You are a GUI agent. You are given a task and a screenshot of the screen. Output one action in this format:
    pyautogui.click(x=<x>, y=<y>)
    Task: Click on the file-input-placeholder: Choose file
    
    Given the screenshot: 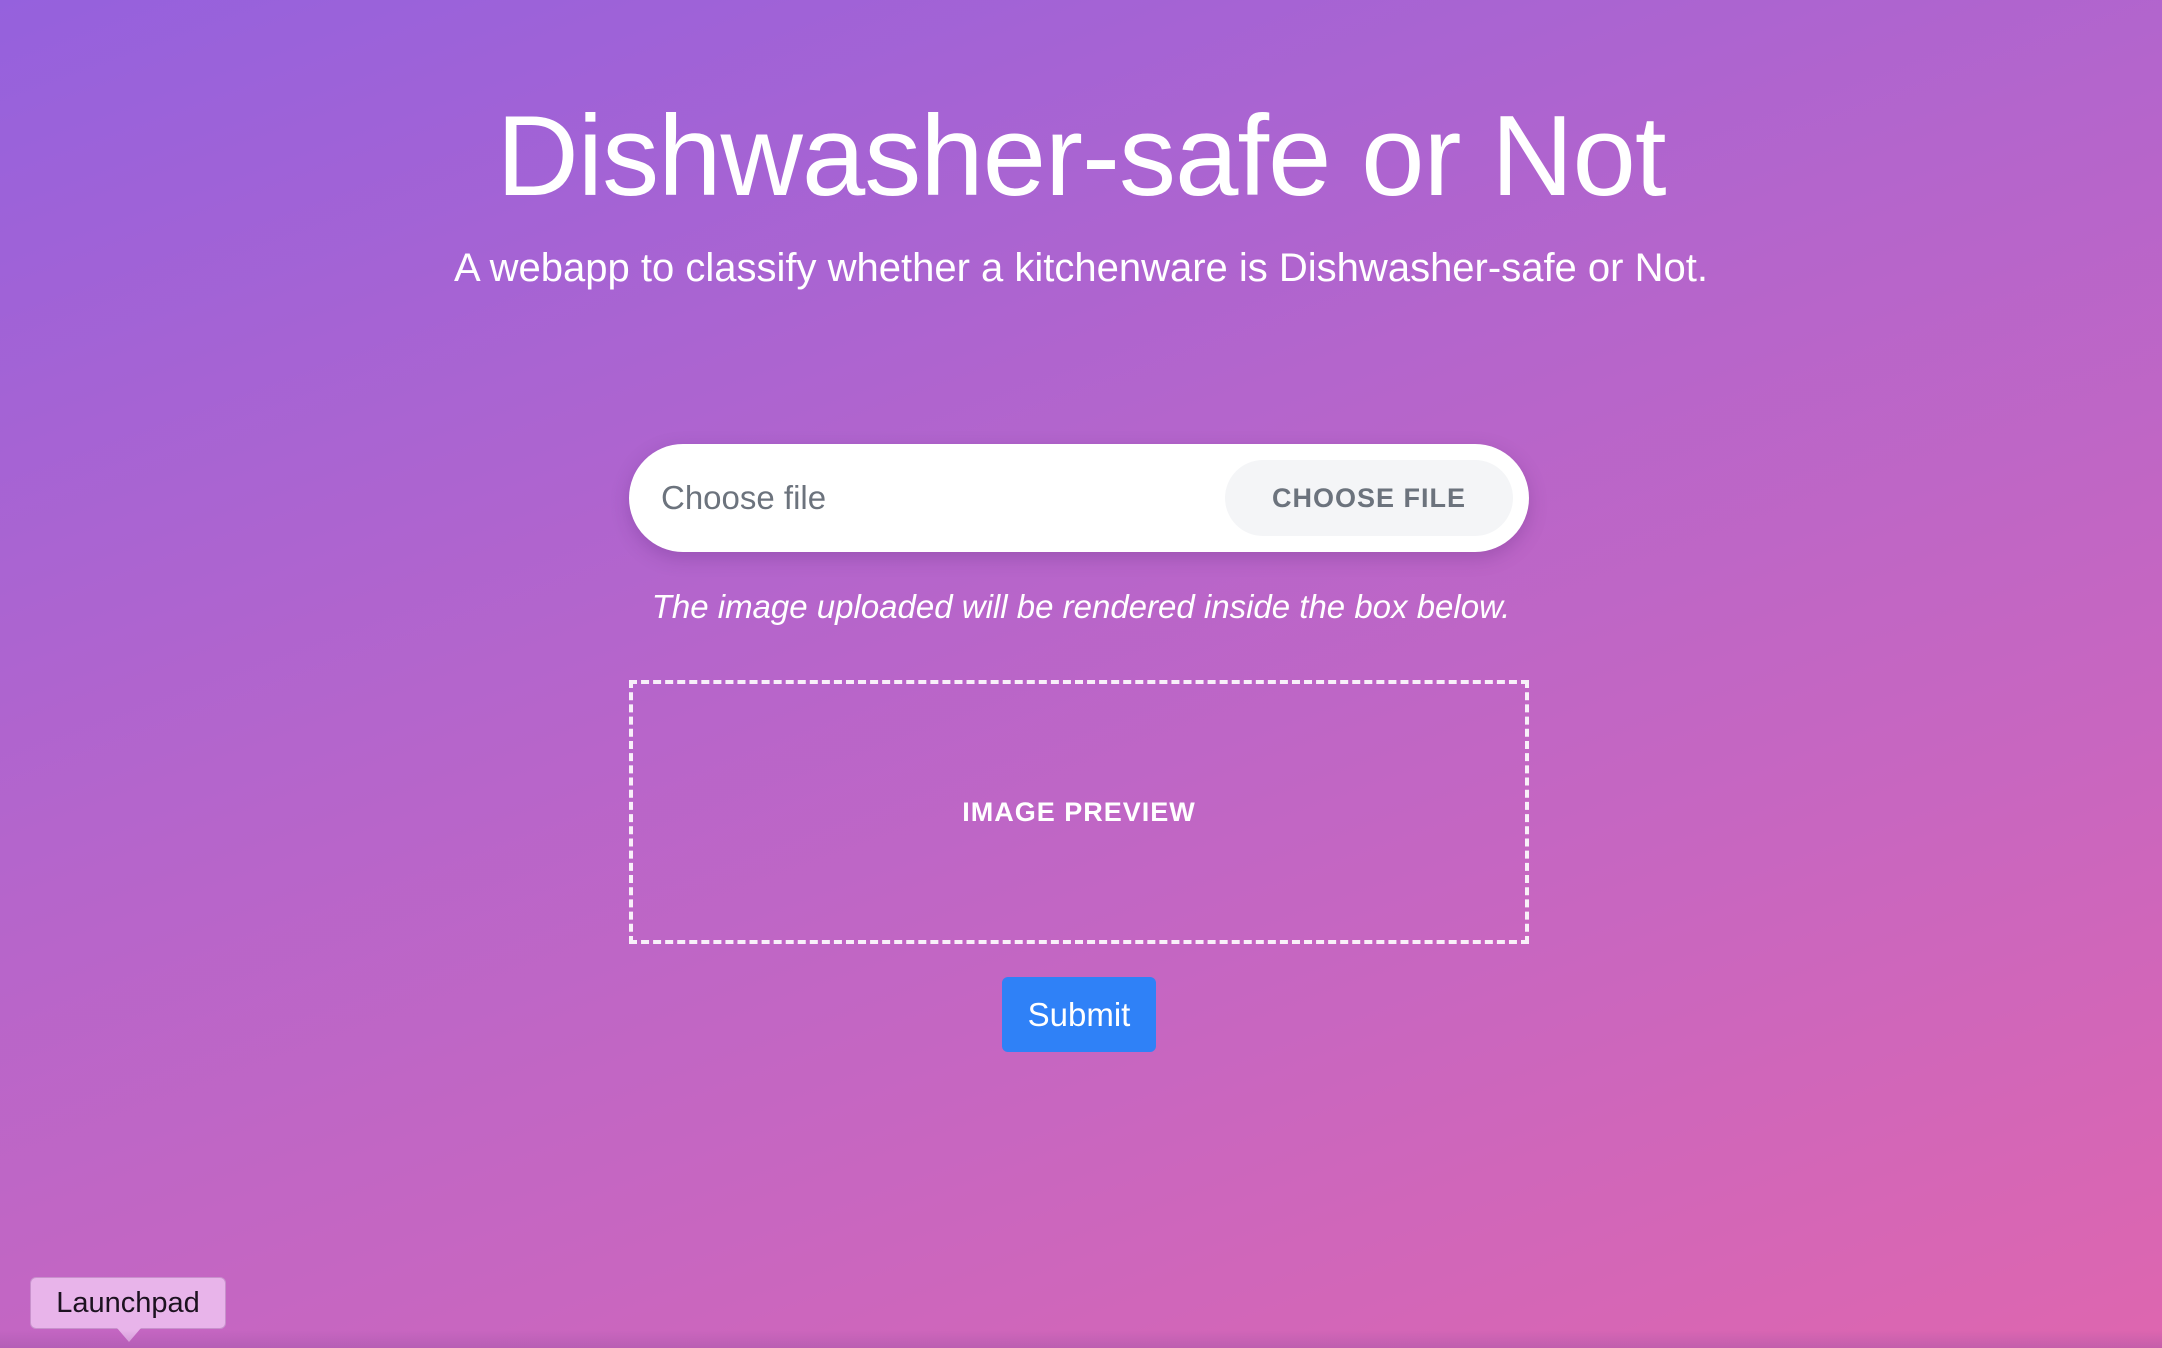 What is the action you would take?
    pyautogui.click(x=744, y=497)
    